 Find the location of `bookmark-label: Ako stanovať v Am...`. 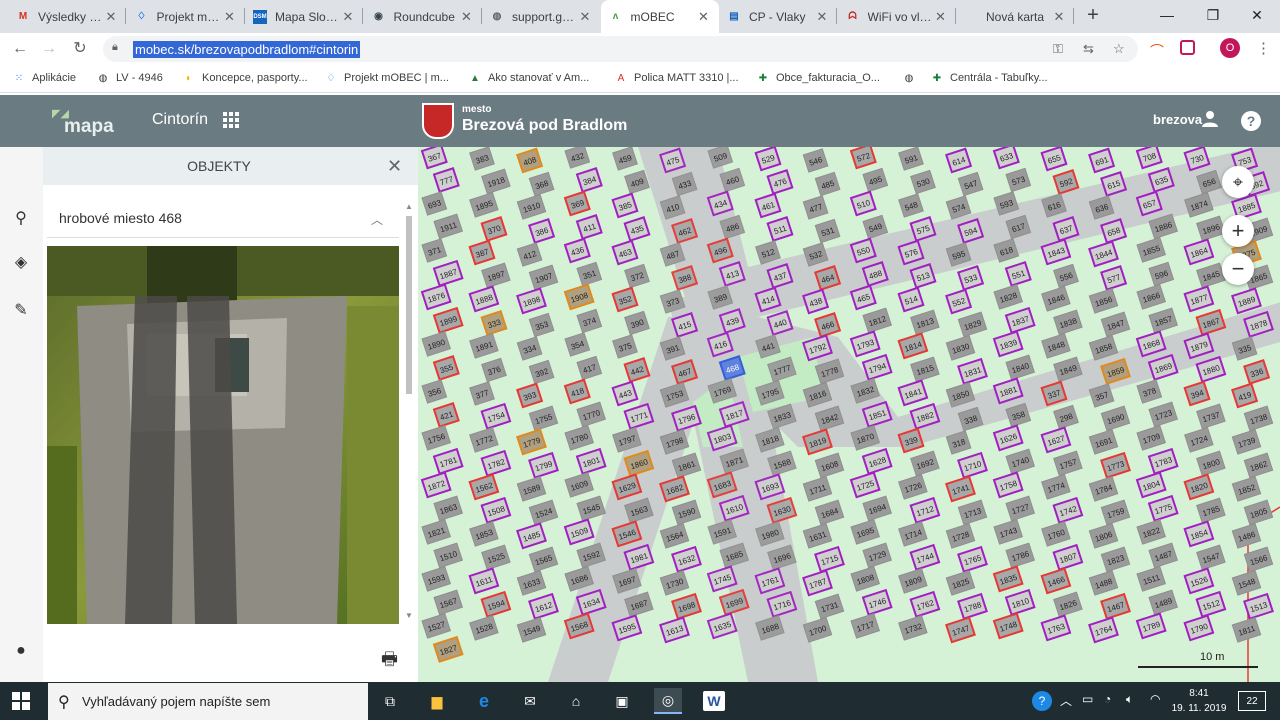

bookmark-label: Ako stanovať v Am... is located at coordinates (539, 78).